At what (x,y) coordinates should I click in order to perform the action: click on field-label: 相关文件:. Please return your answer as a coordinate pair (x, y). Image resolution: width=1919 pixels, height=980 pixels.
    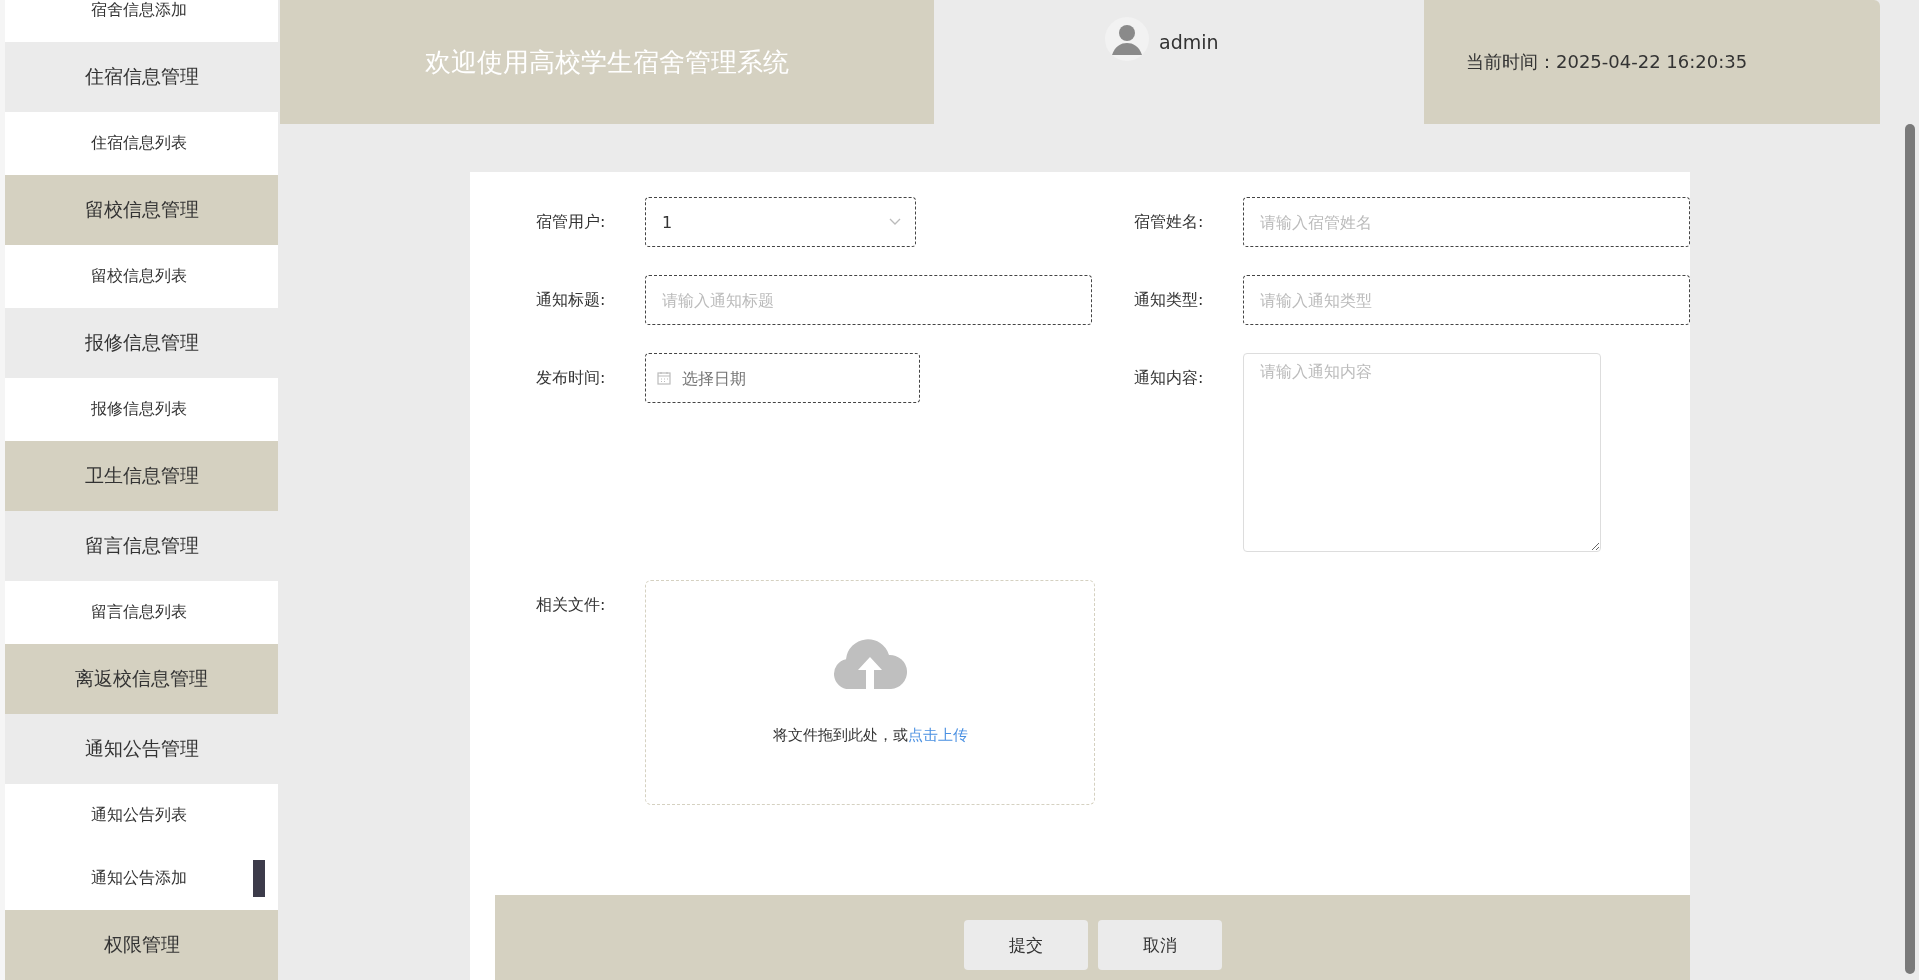
    Looking at the image, I should click on (571, 605).